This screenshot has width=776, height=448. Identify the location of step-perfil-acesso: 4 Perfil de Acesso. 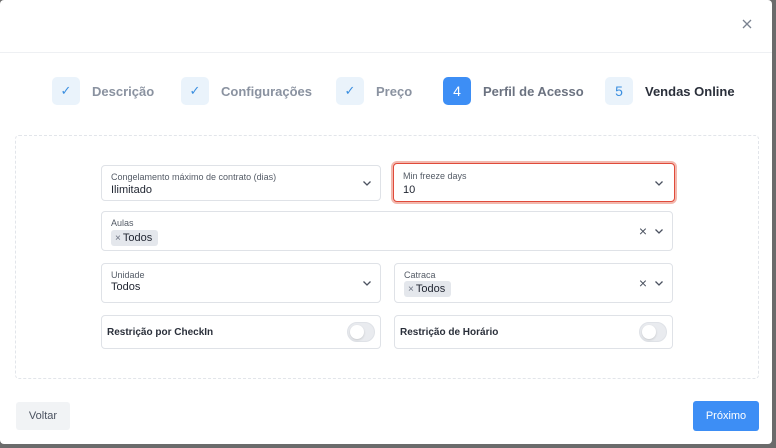
(513, 91).